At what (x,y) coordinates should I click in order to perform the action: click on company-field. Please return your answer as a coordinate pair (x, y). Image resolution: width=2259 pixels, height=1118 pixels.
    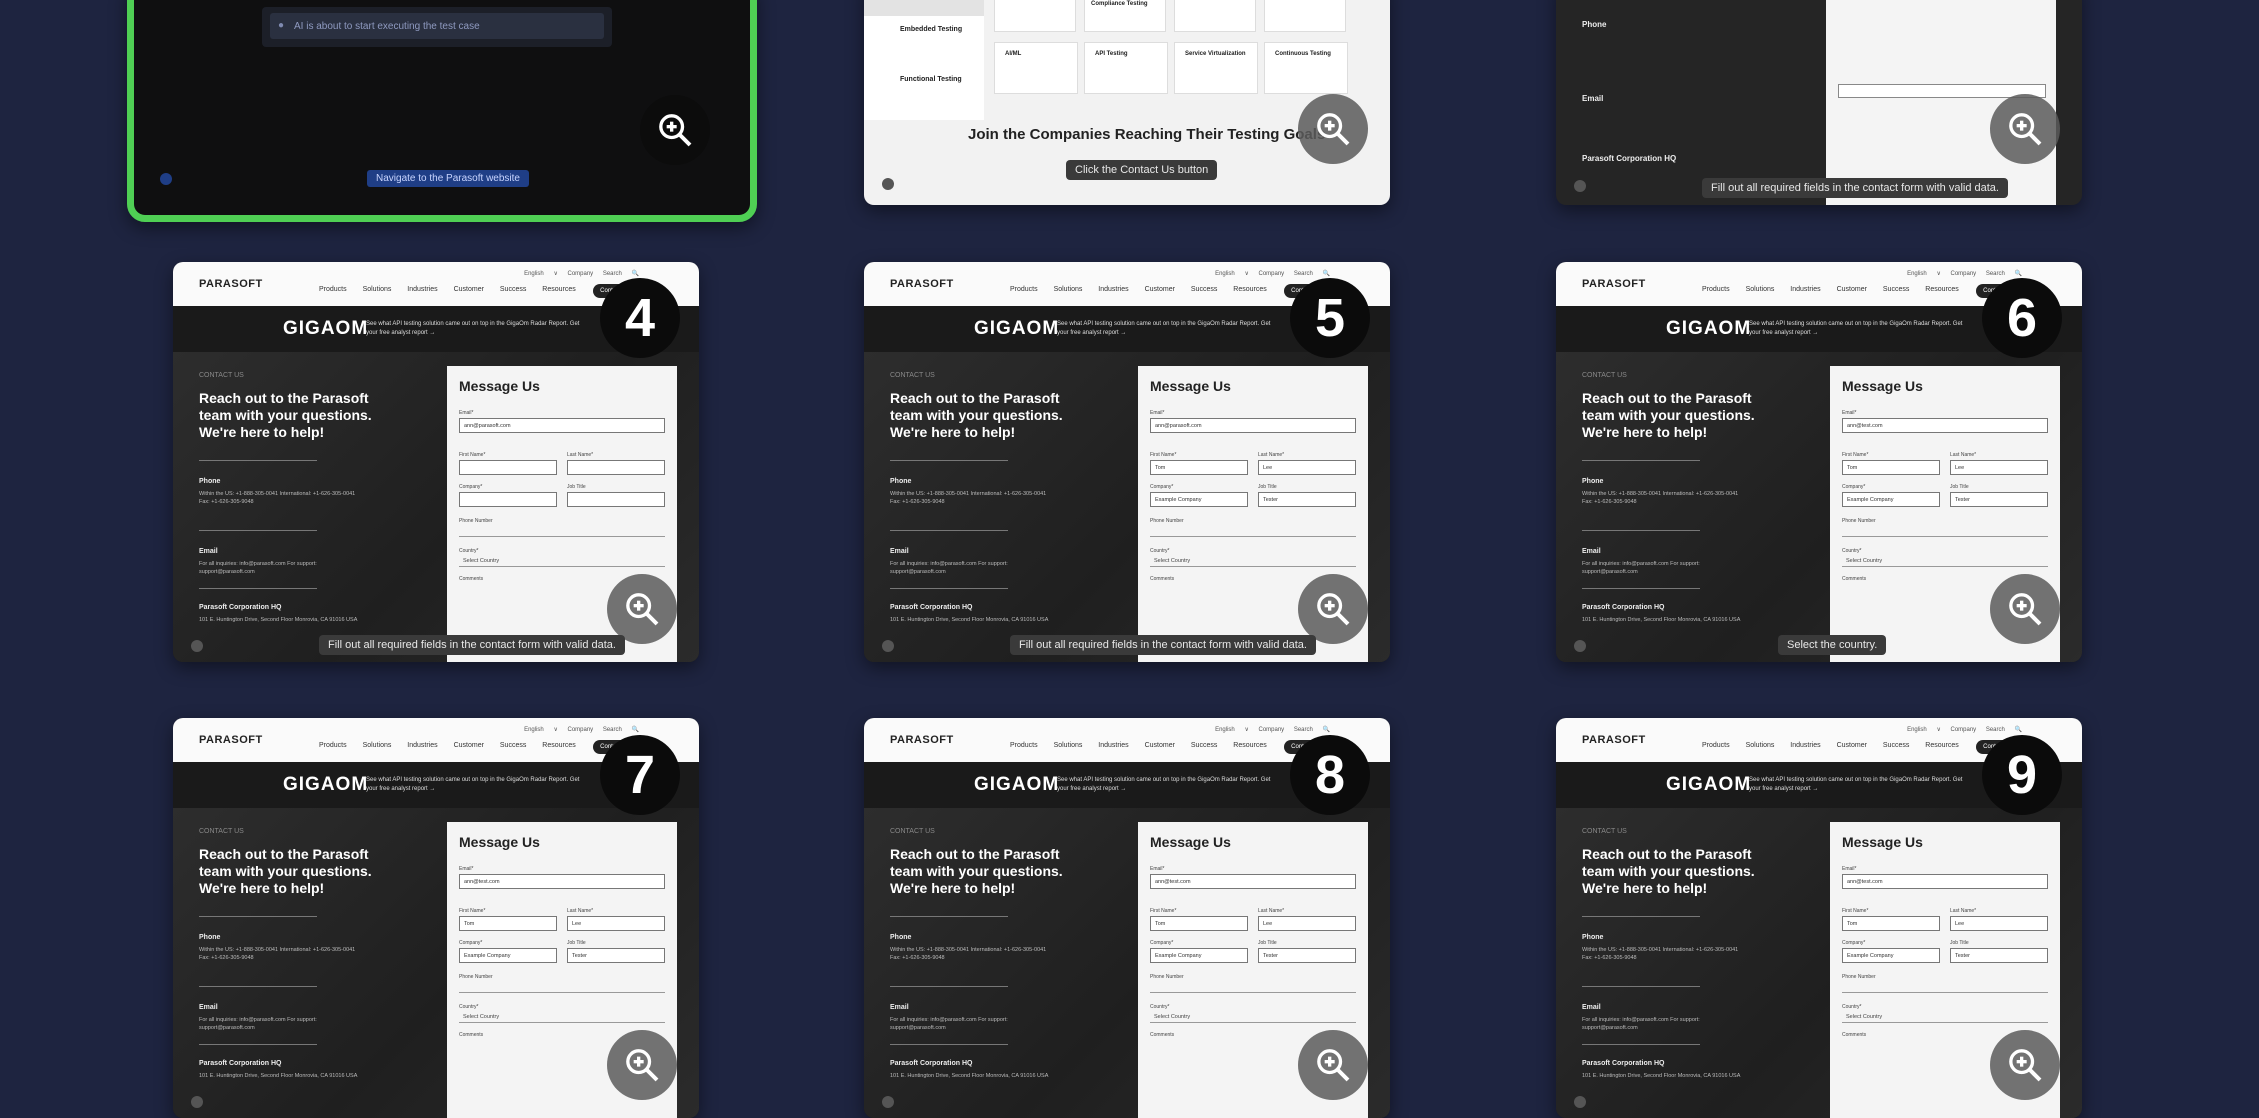
    Looking at the image, I should click on (508, 499).